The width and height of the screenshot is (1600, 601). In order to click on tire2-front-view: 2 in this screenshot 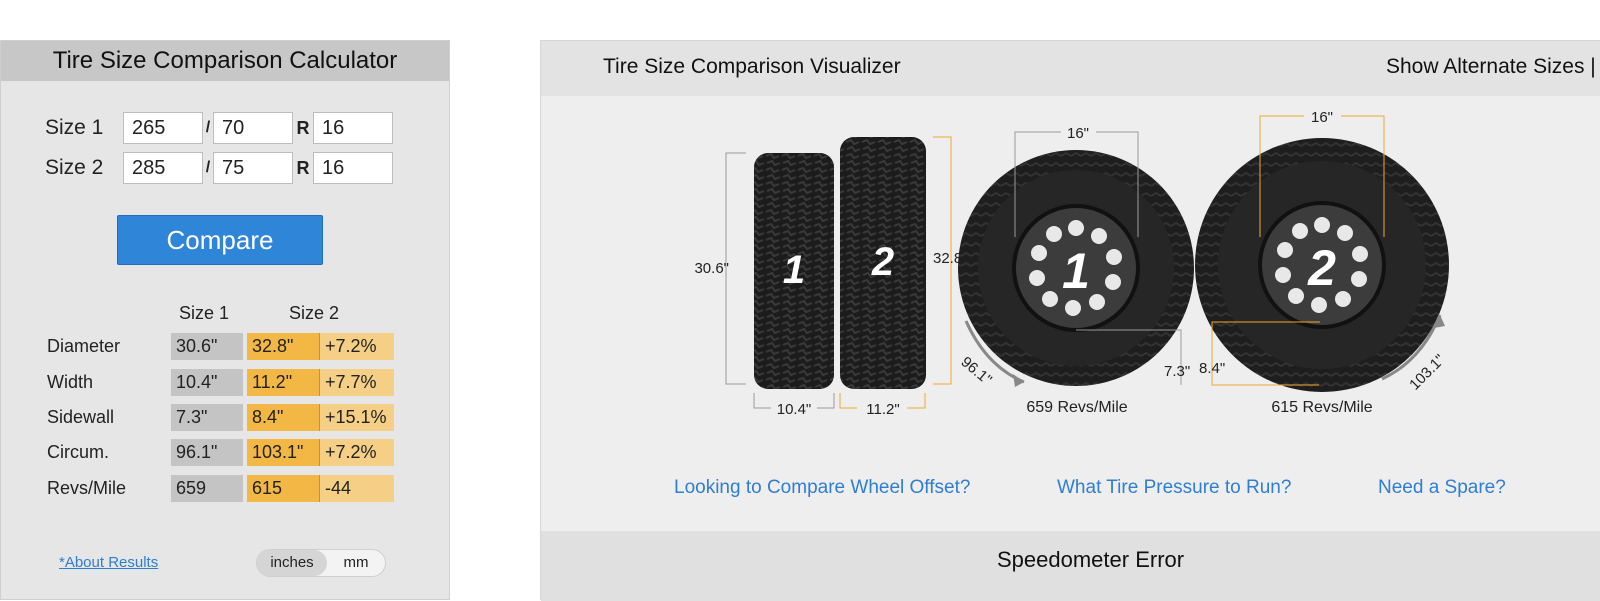, I will do `click(883, 263)`.